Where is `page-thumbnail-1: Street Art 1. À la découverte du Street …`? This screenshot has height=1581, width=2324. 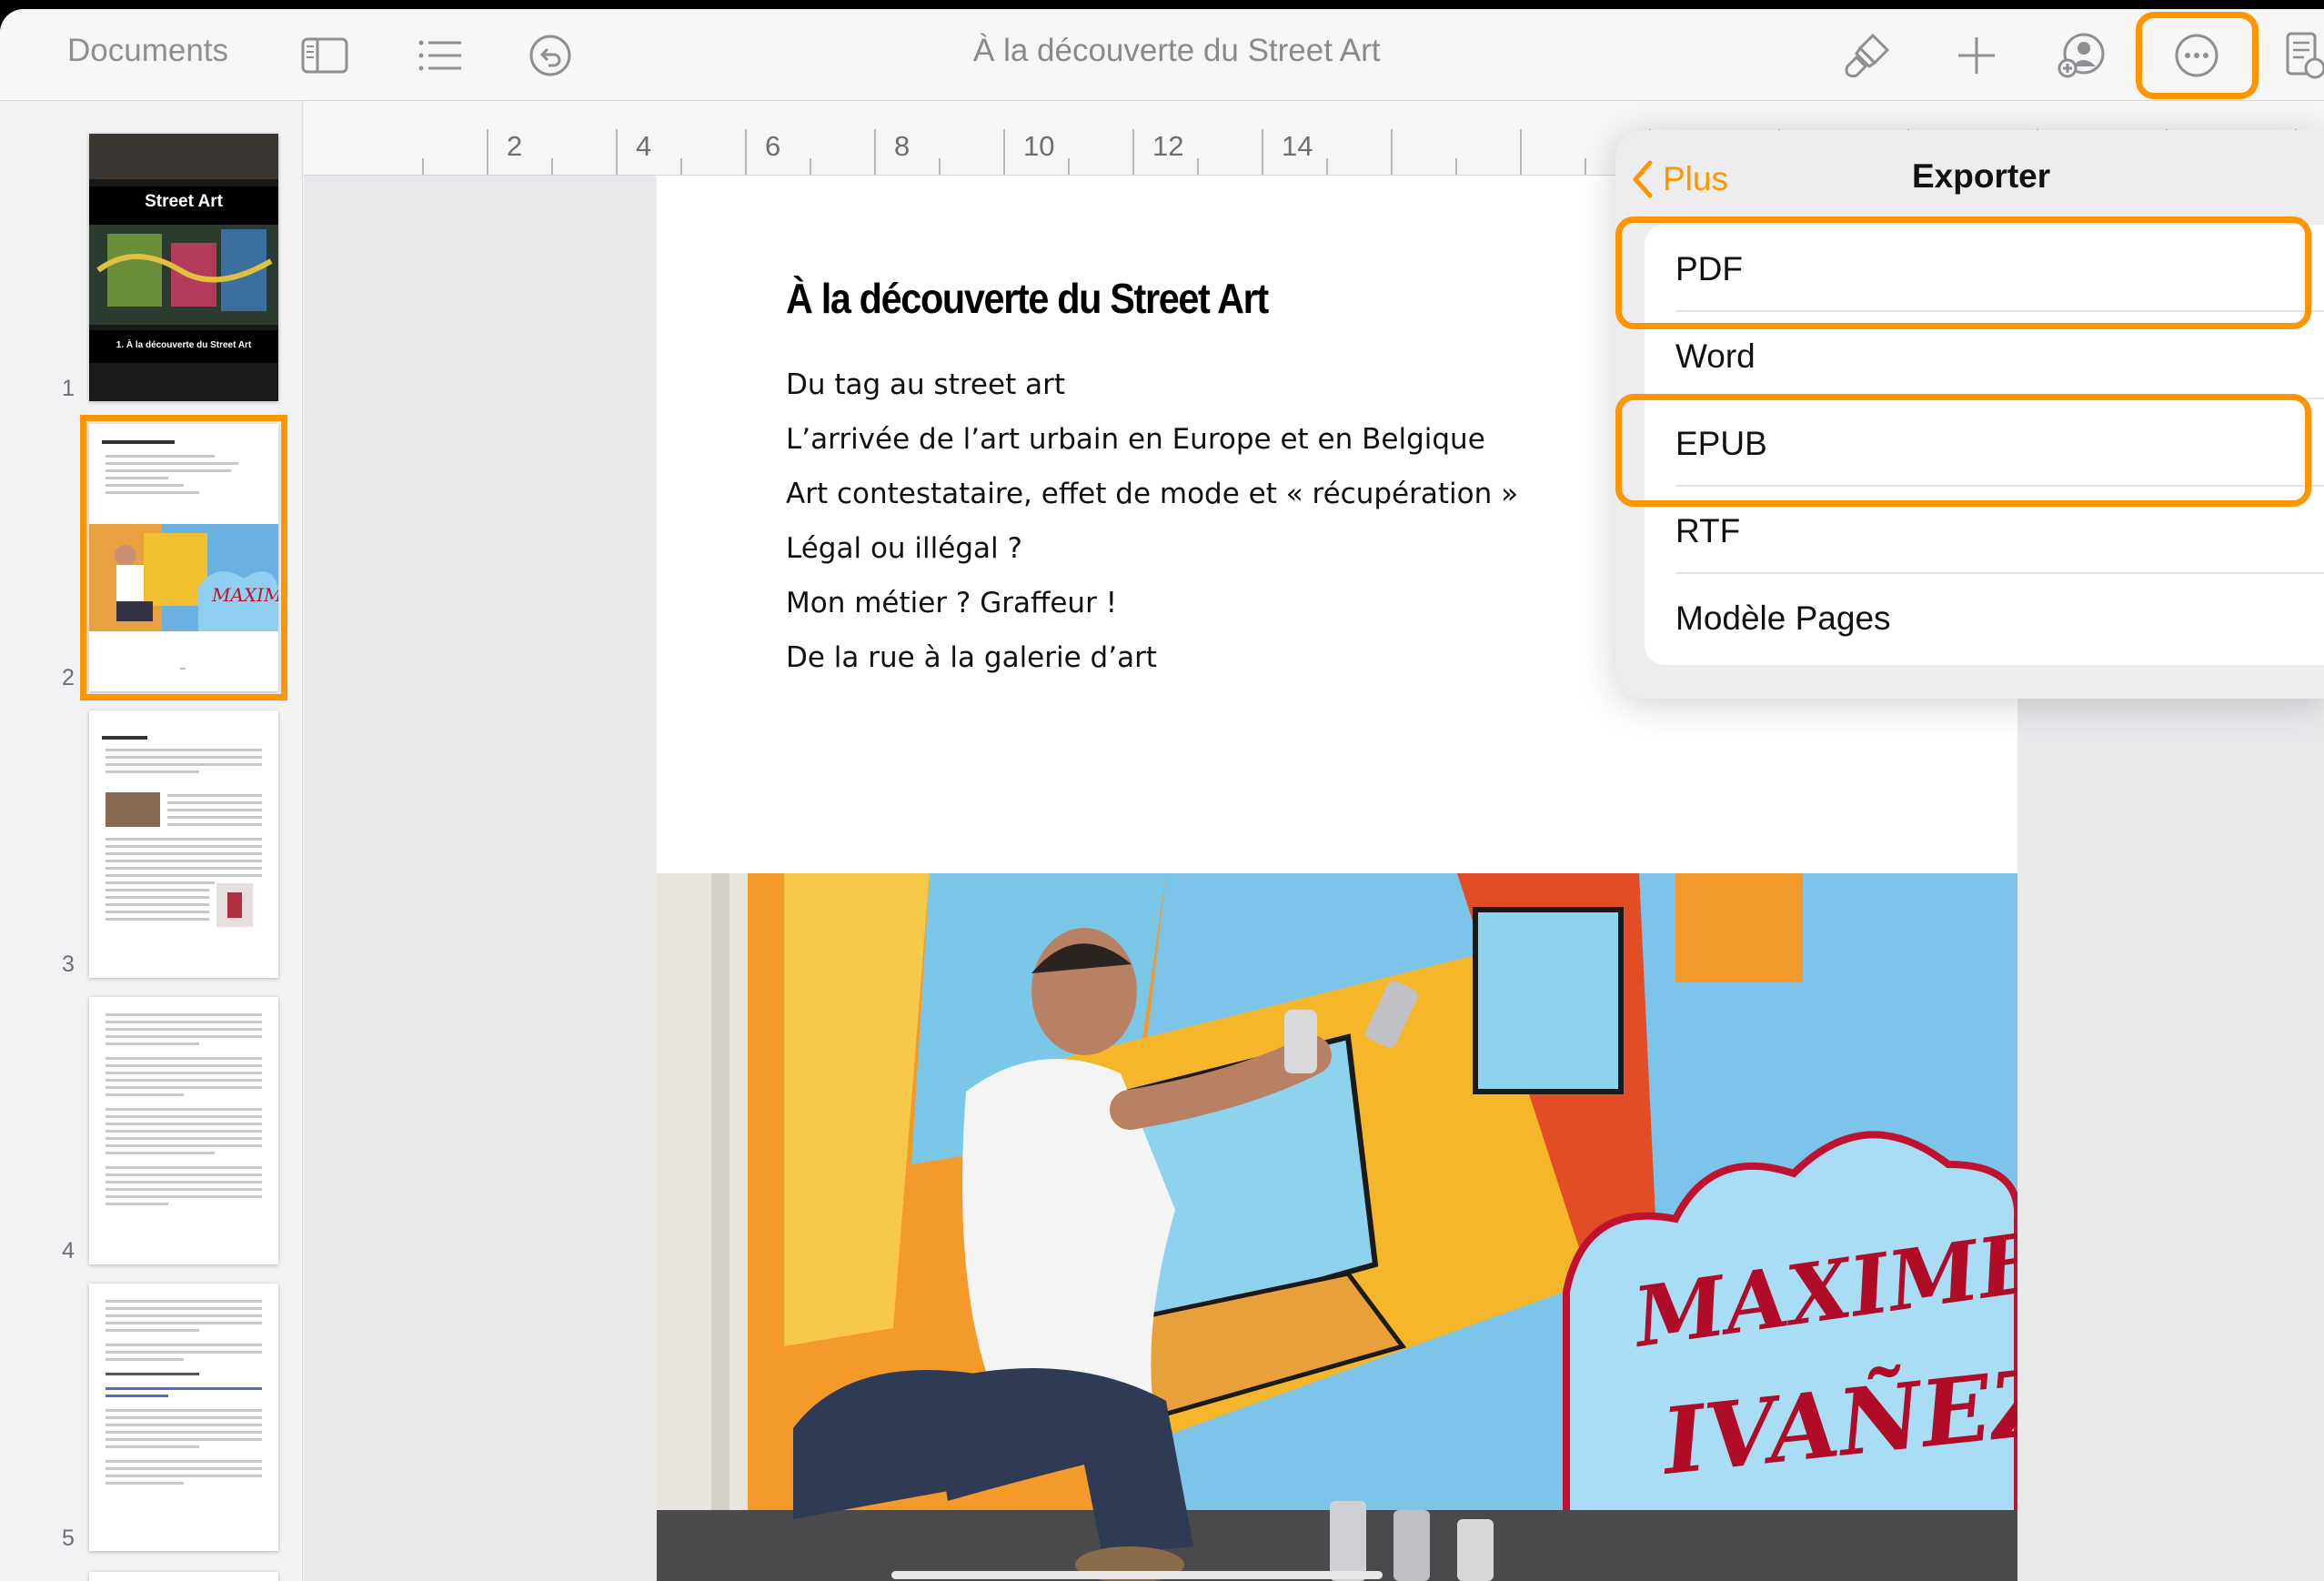
page-thumbnail-1: Street Art 1. À la découverte du Street … is located at coordinates (183, 267).